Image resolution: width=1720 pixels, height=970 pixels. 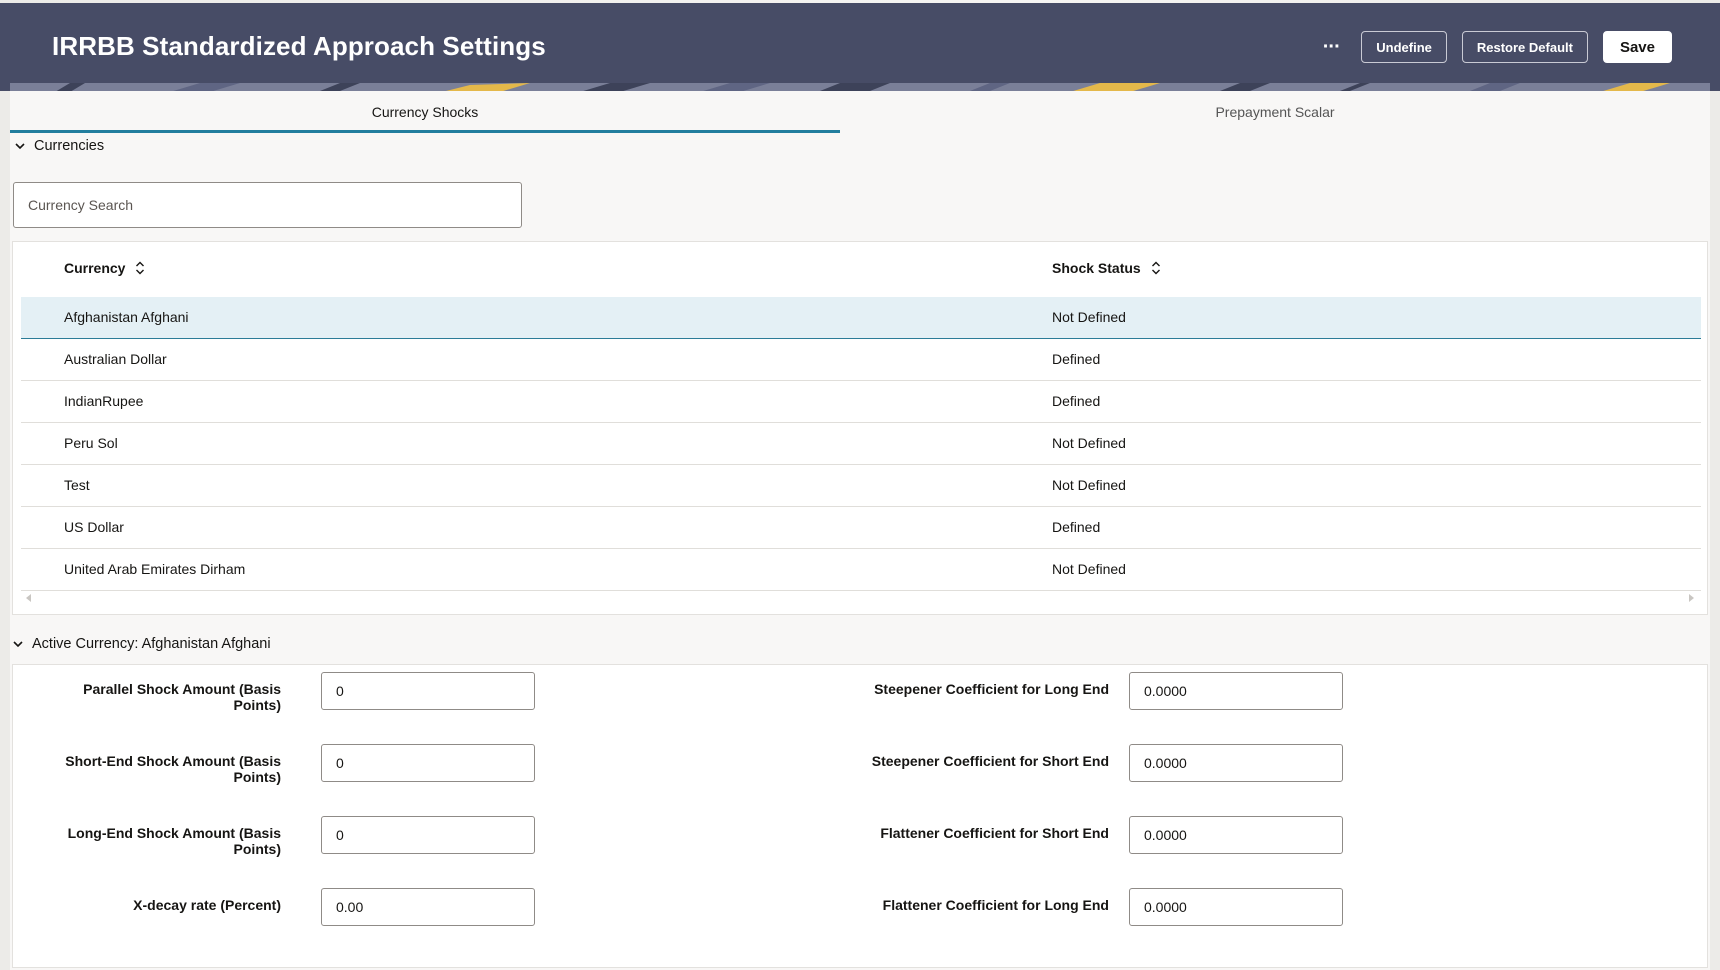 What do you see at coordinates (174, 841) in the screenshot?
I see `long-end-shock-label: Long-End Shock Amount (Basis Points)` at bounding box center [174, 841].